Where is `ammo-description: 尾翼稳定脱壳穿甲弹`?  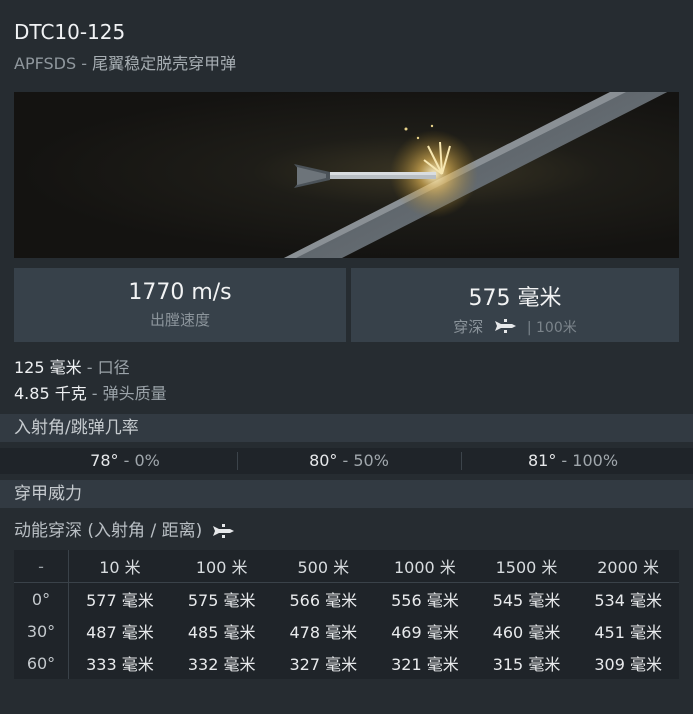
ammo-description: 尾翼稳定脱壳穿甲弹 is located at coordinates (164, 63).